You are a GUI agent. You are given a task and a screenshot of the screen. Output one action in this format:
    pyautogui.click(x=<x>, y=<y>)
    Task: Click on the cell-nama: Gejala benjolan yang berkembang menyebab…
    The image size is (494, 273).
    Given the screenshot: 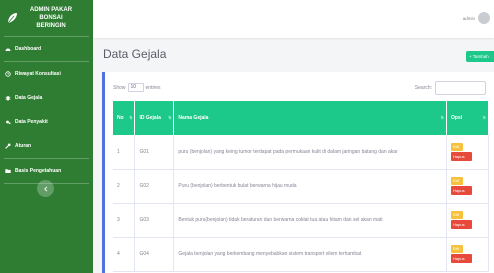 What is the action you would take?
    pyautogui.click(x=310, y=254)
    